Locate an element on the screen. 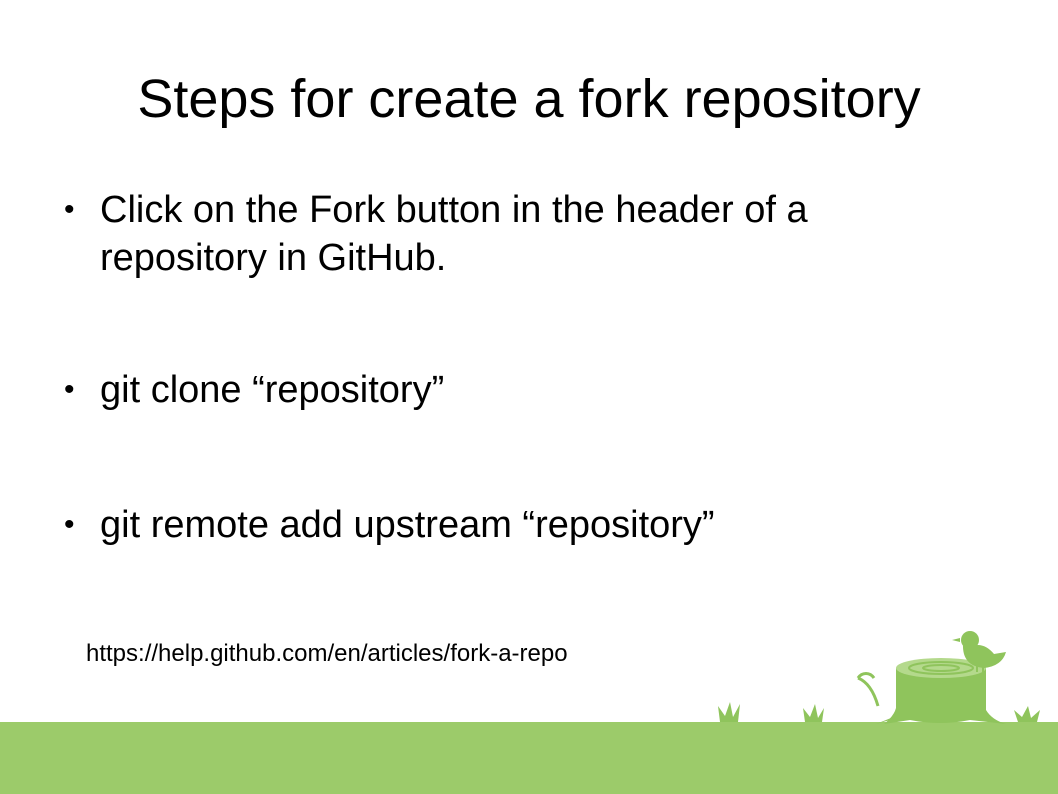 The width and height of the screenshot is (1058, 794). tree-stump-icon is located at coordinates (941, 691).